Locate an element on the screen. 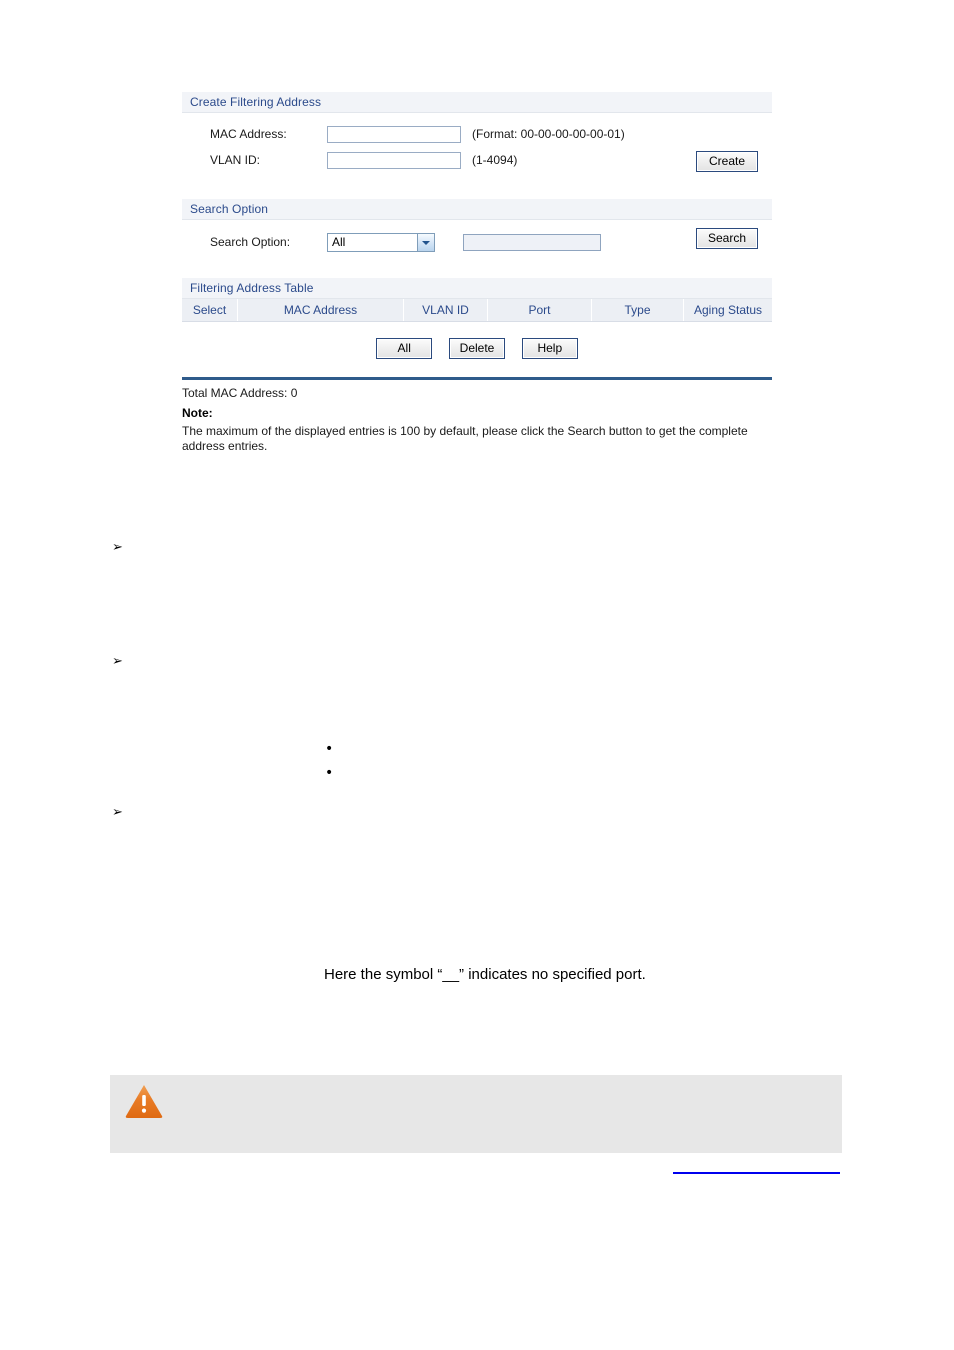  create-filtering-address-header: Create Filtering Address is located at coordinates (477, 102).